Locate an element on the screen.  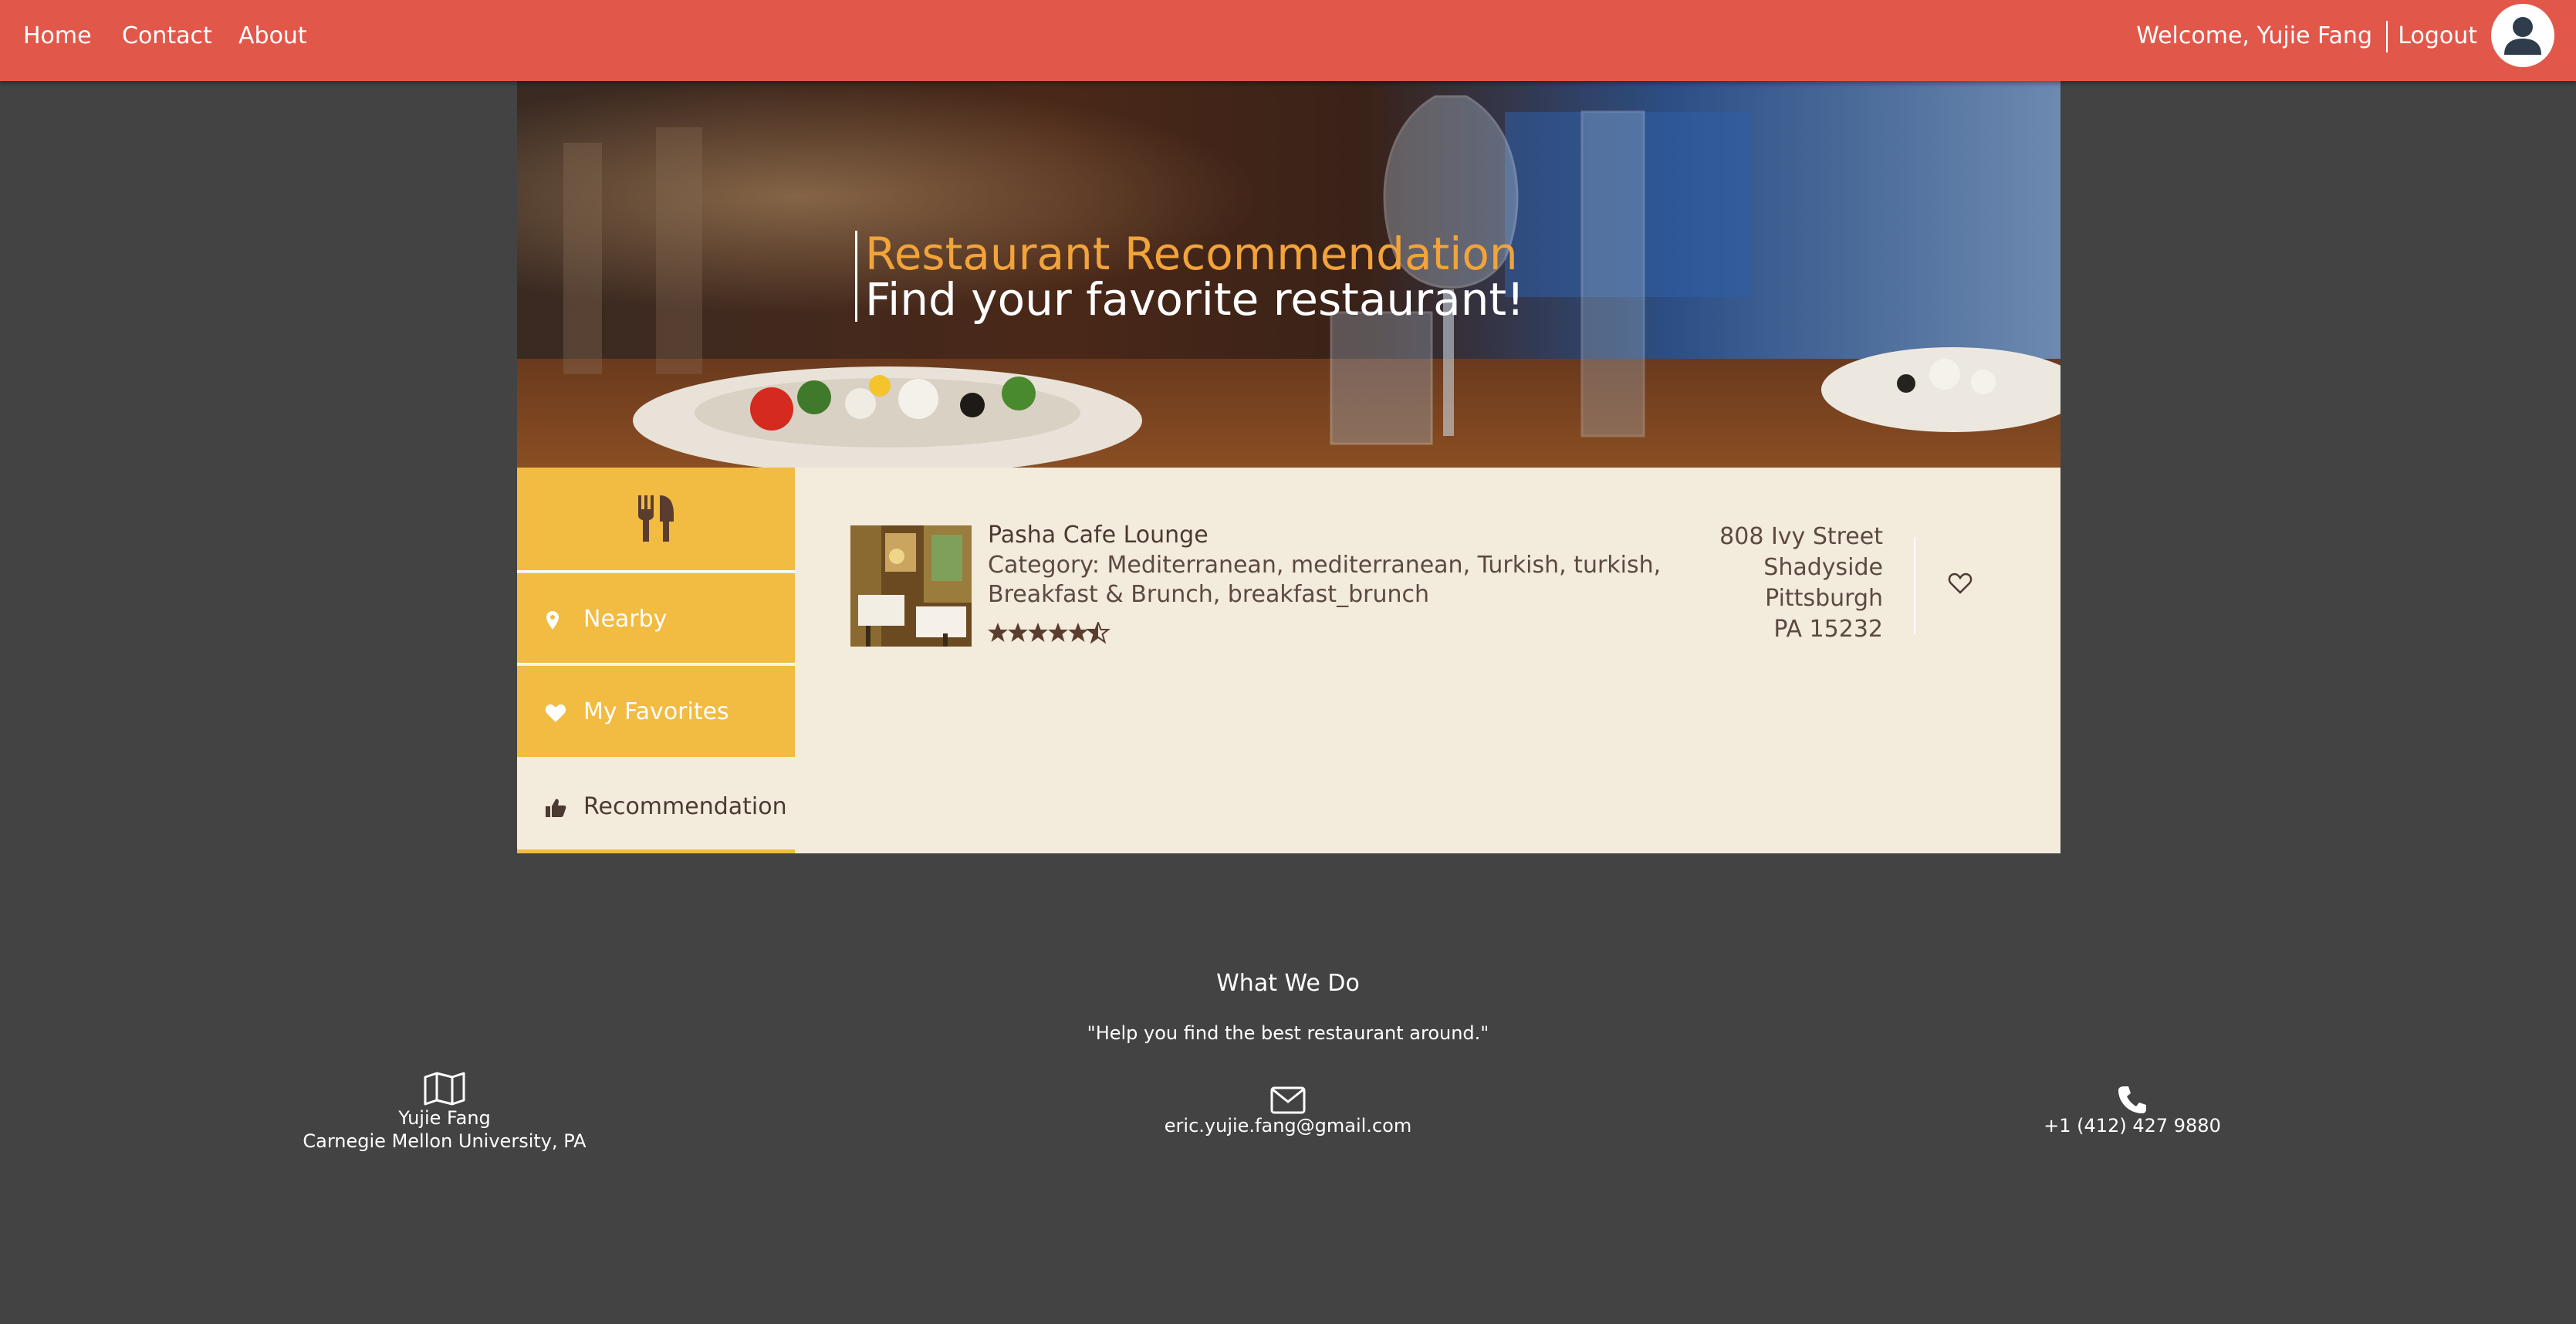
address-line: PA 15232 is located at coordinates (1828, 629).